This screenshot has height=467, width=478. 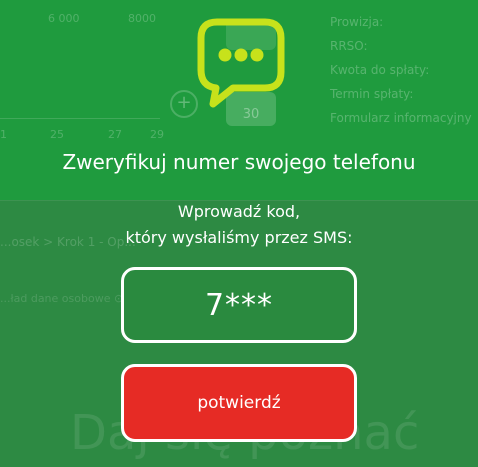 I want to click on modal-title: Zweryfikuj numer swojego telefonu, so click(x=239, y=162).